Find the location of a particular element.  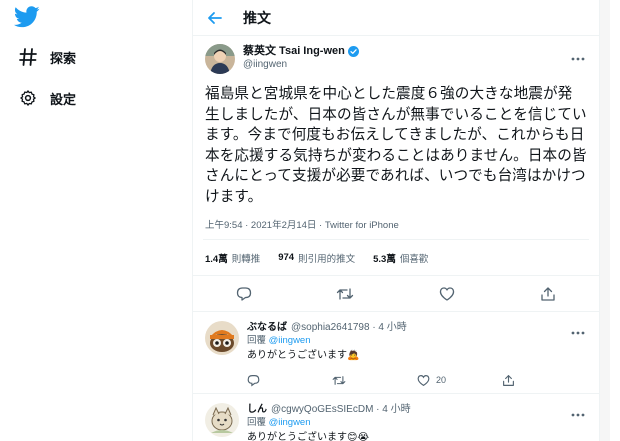

hashtag-icon is located at coordinates (28, 57).